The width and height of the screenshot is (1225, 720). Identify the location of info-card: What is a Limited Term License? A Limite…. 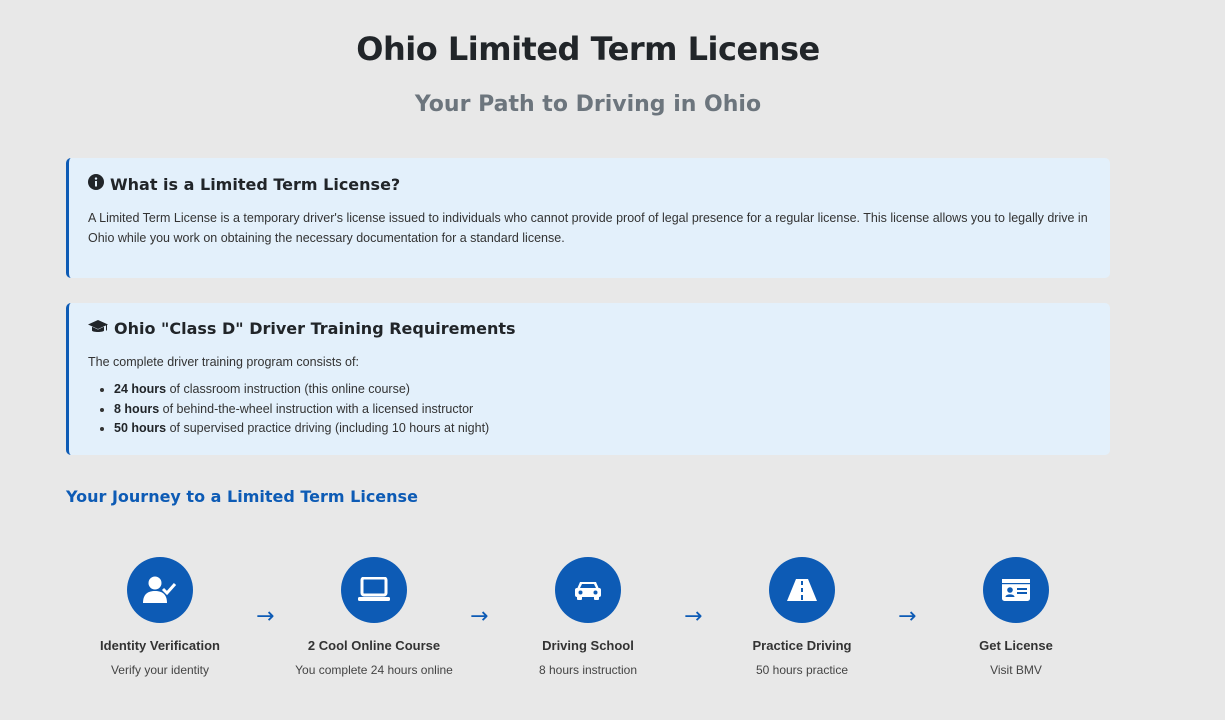
(588, 218).